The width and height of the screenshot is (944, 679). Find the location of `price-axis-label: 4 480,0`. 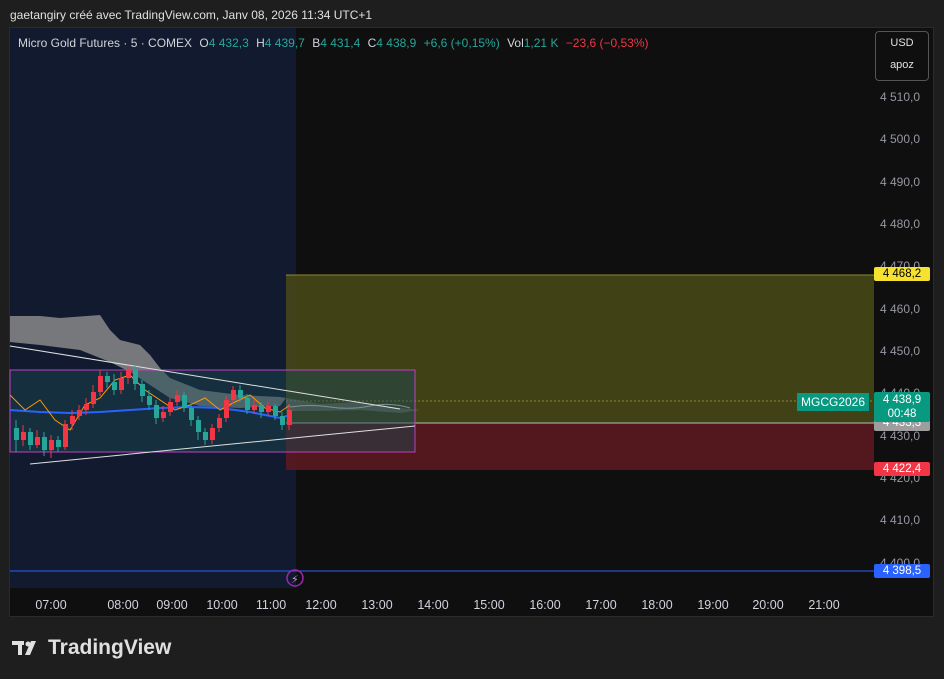

price-axis-label: 4 480,0 is located at coordinates (900, 224).